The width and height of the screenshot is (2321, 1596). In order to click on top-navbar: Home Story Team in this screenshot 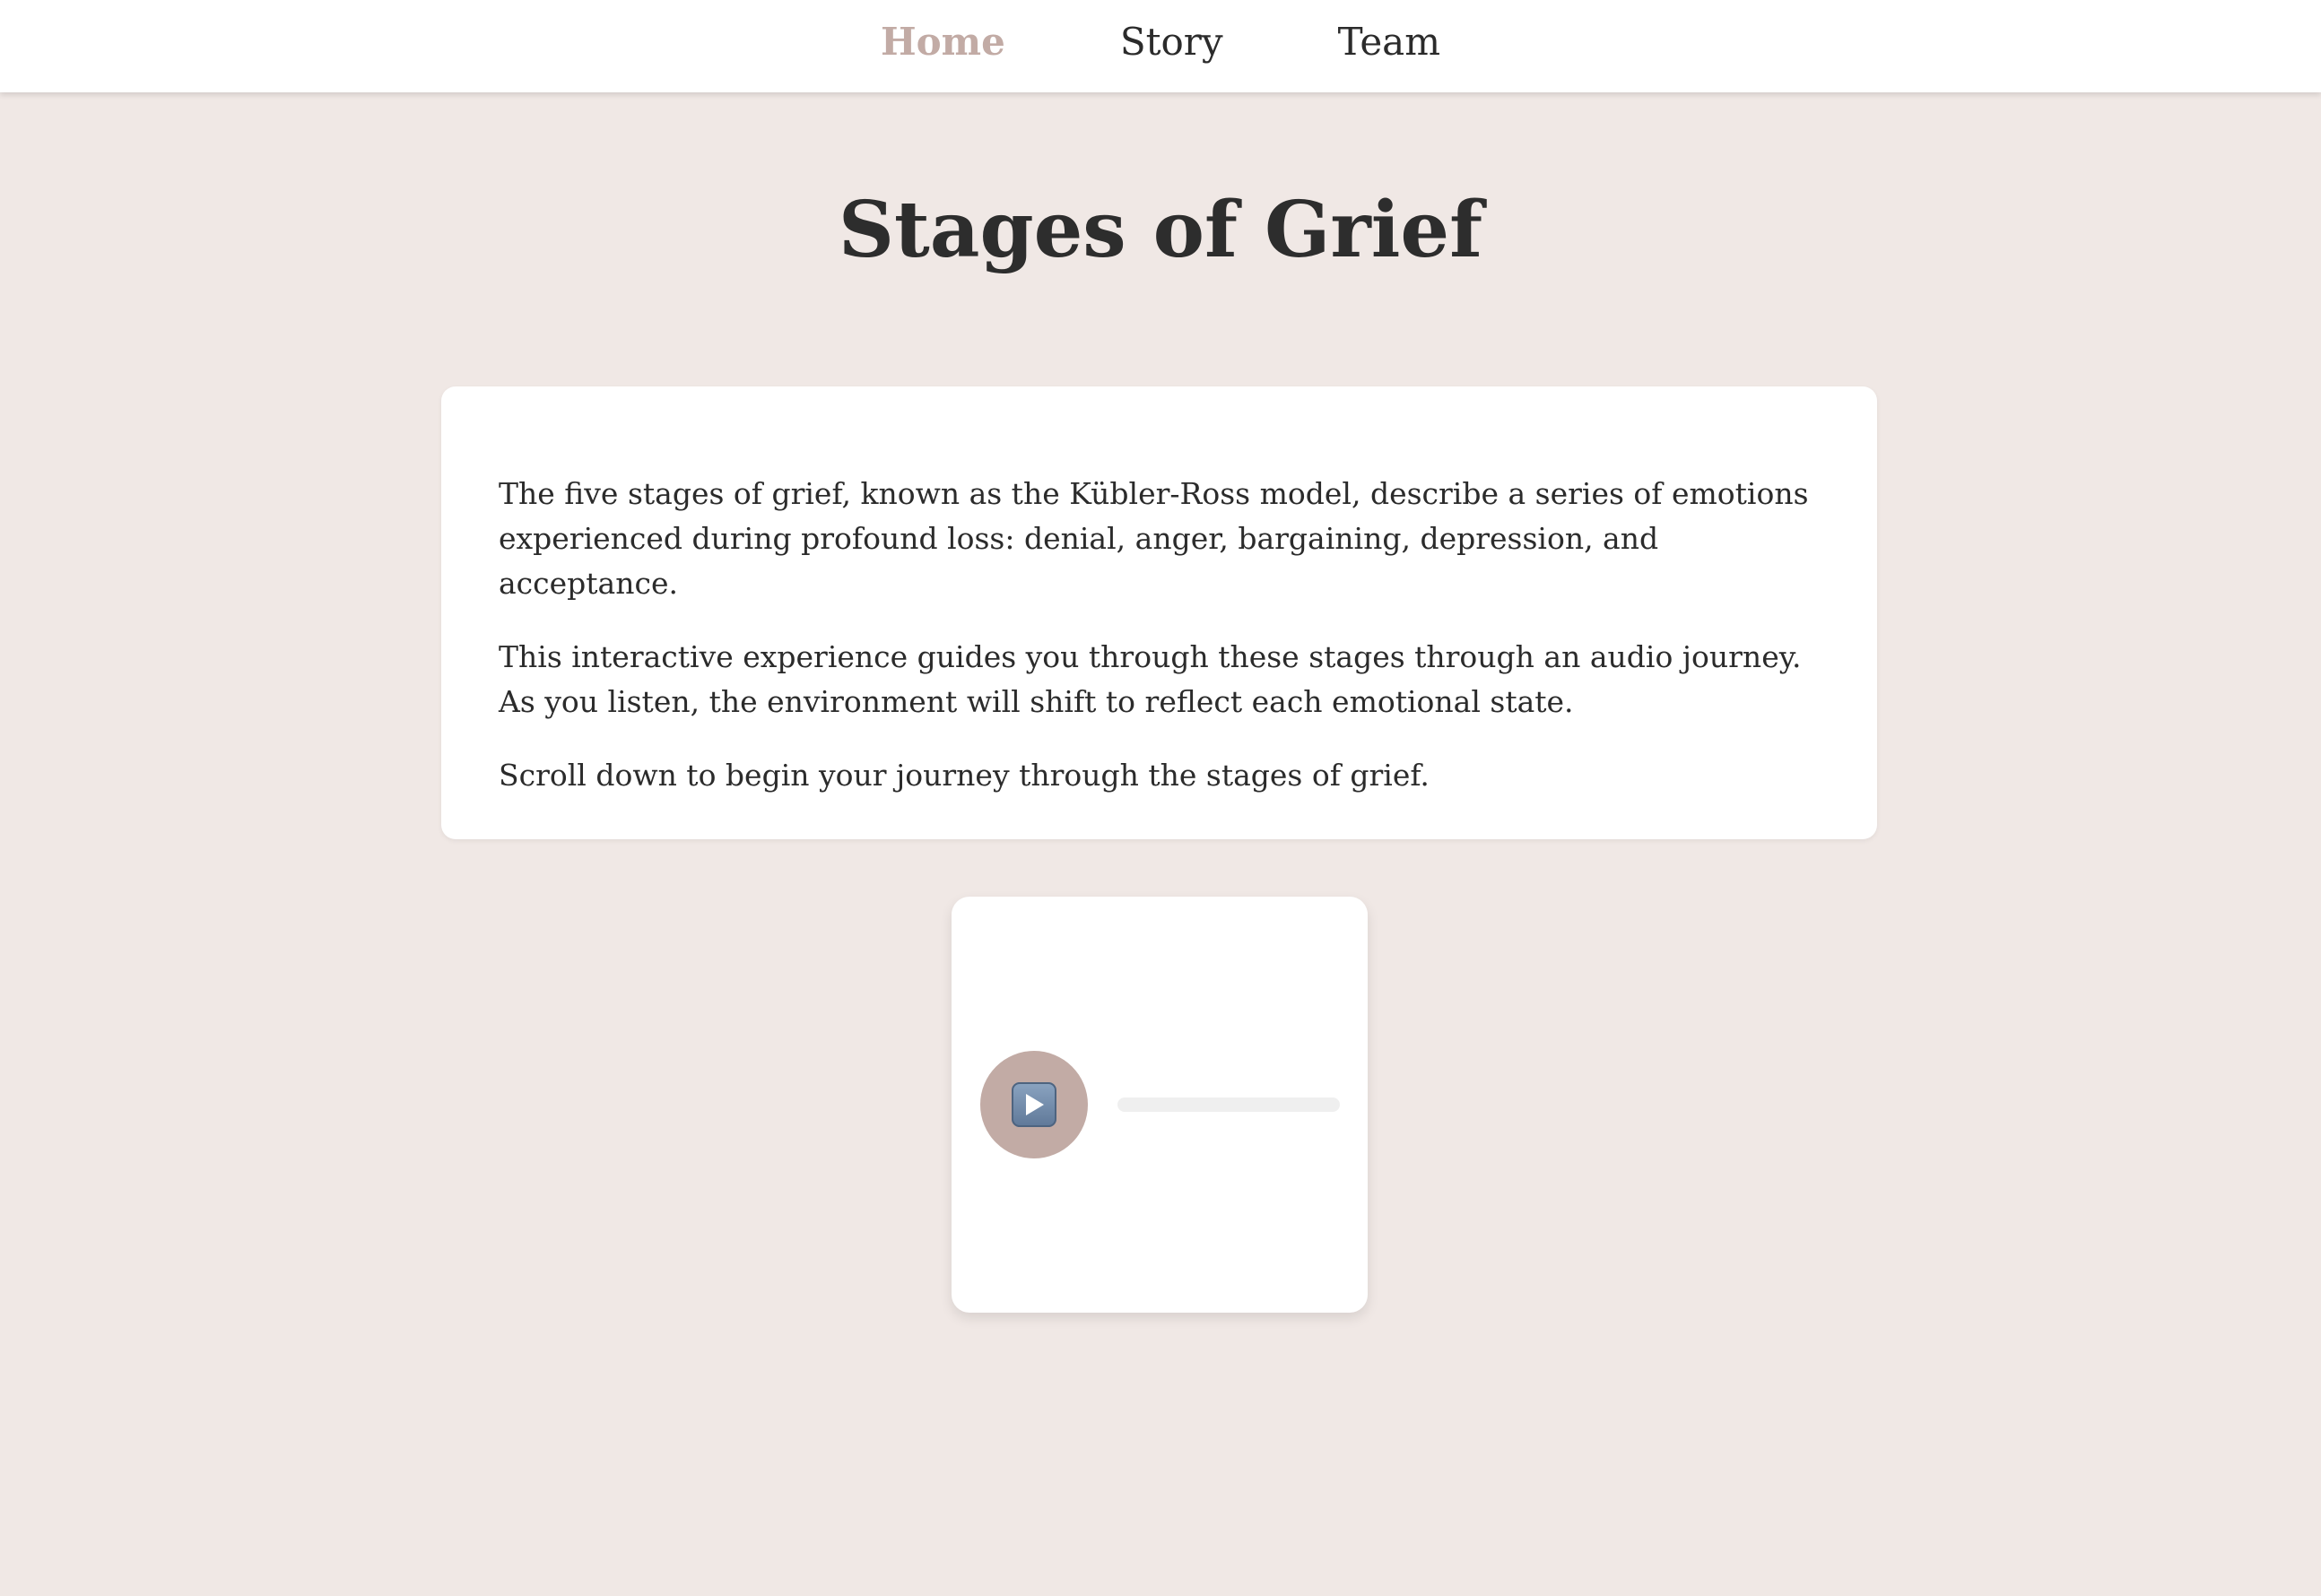, I will do `click(1160, 46)`.